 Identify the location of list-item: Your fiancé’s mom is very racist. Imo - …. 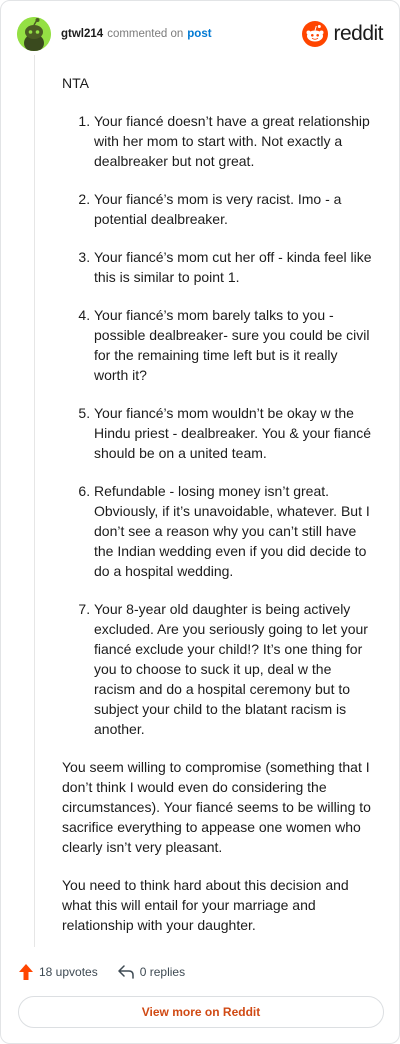
(234, 209).